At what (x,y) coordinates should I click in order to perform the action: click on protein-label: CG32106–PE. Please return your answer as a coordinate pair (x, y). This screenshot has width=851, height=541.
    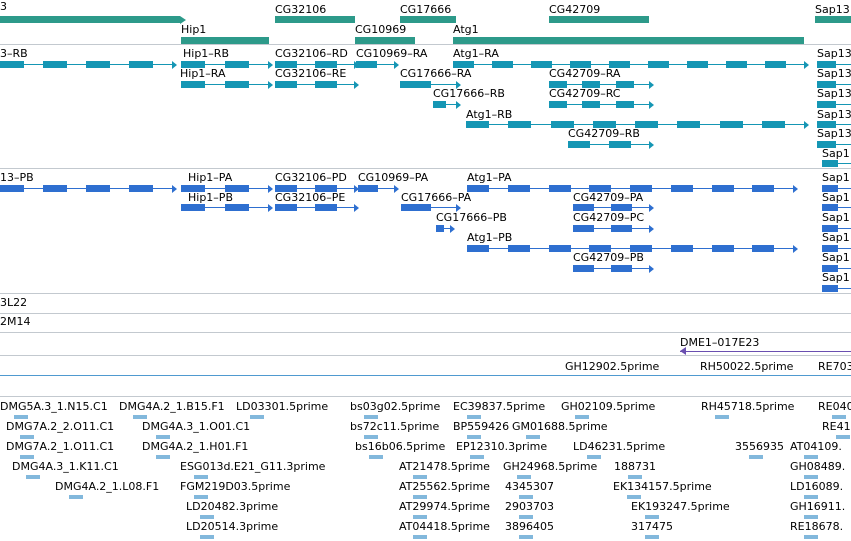
    Looking at the image, I should click on (310, 197).